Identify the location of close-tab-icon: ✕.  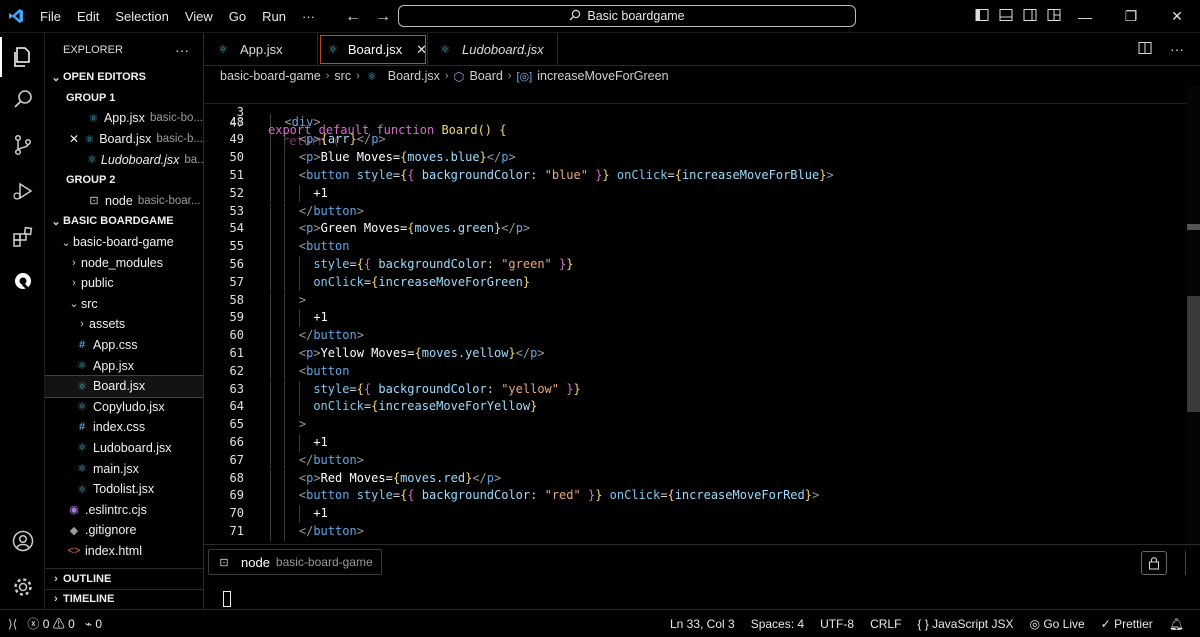
(421, 50).